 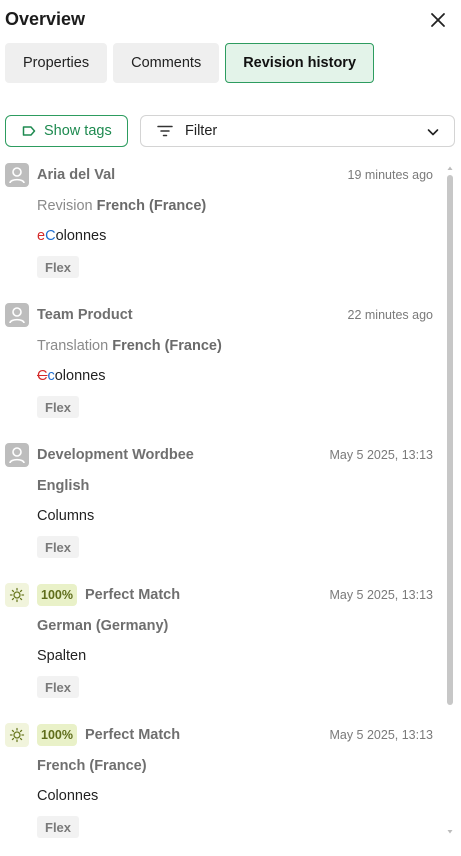 I want to click on deleted-text: e, so click(x=41, y=236).